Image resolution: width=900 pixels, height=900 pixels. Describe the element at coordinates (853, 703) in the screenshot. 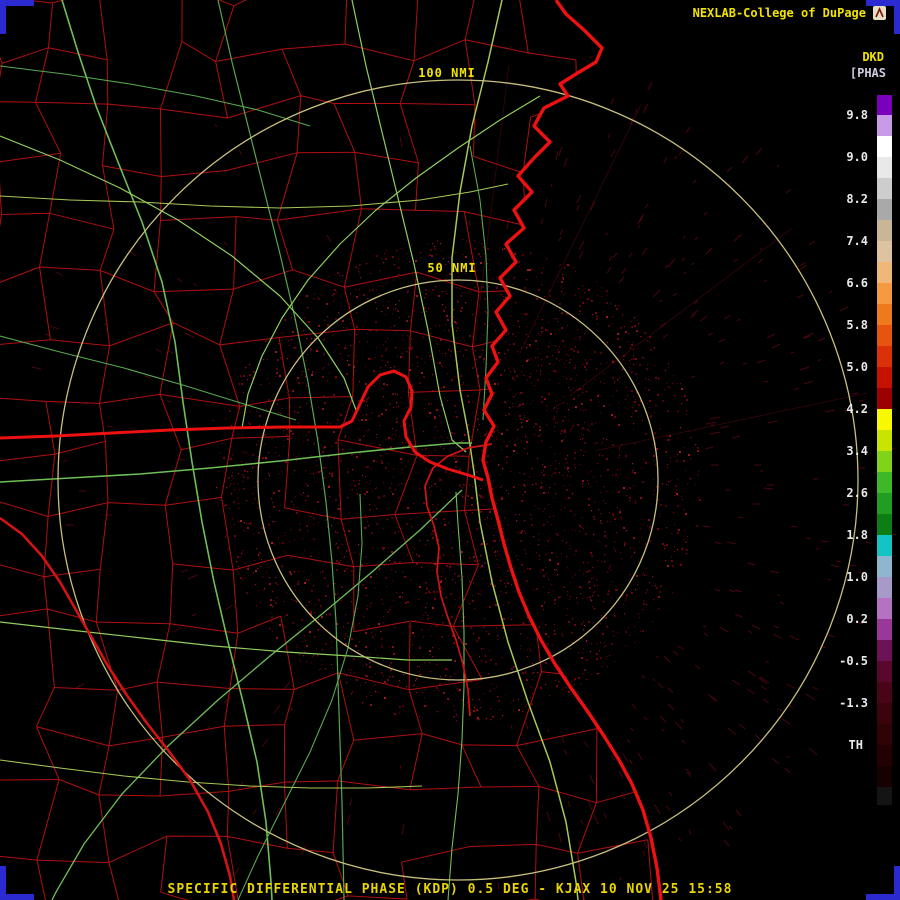

I see `colorbar-tick-label: -1.3` at that location.